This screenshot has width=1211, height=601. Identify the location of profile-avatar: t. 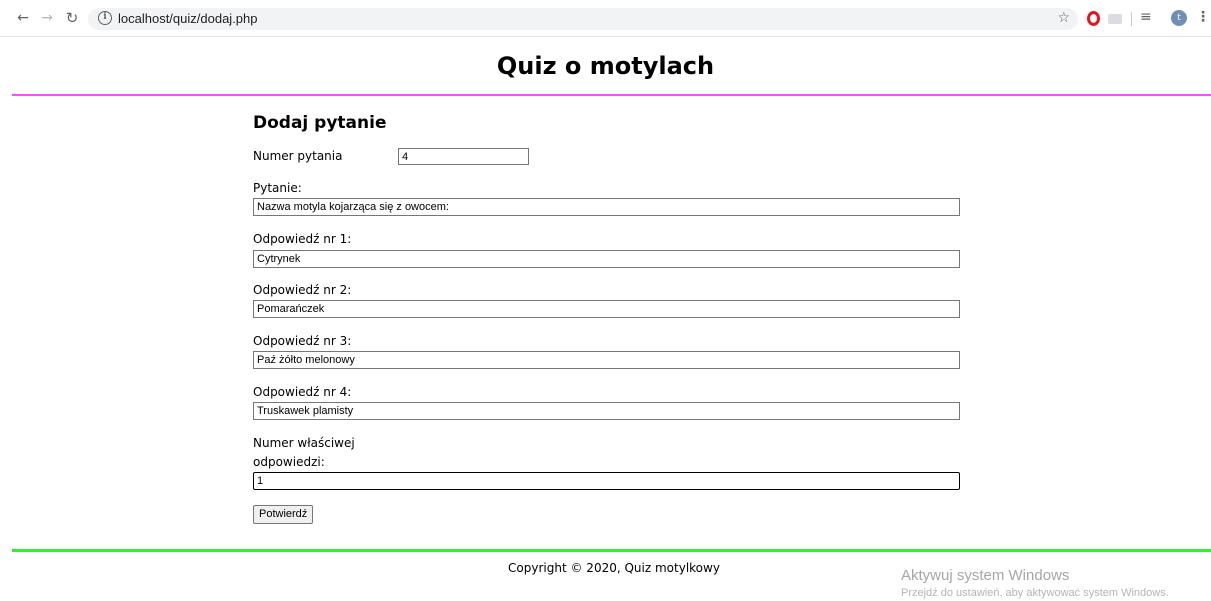
(1179, 18).